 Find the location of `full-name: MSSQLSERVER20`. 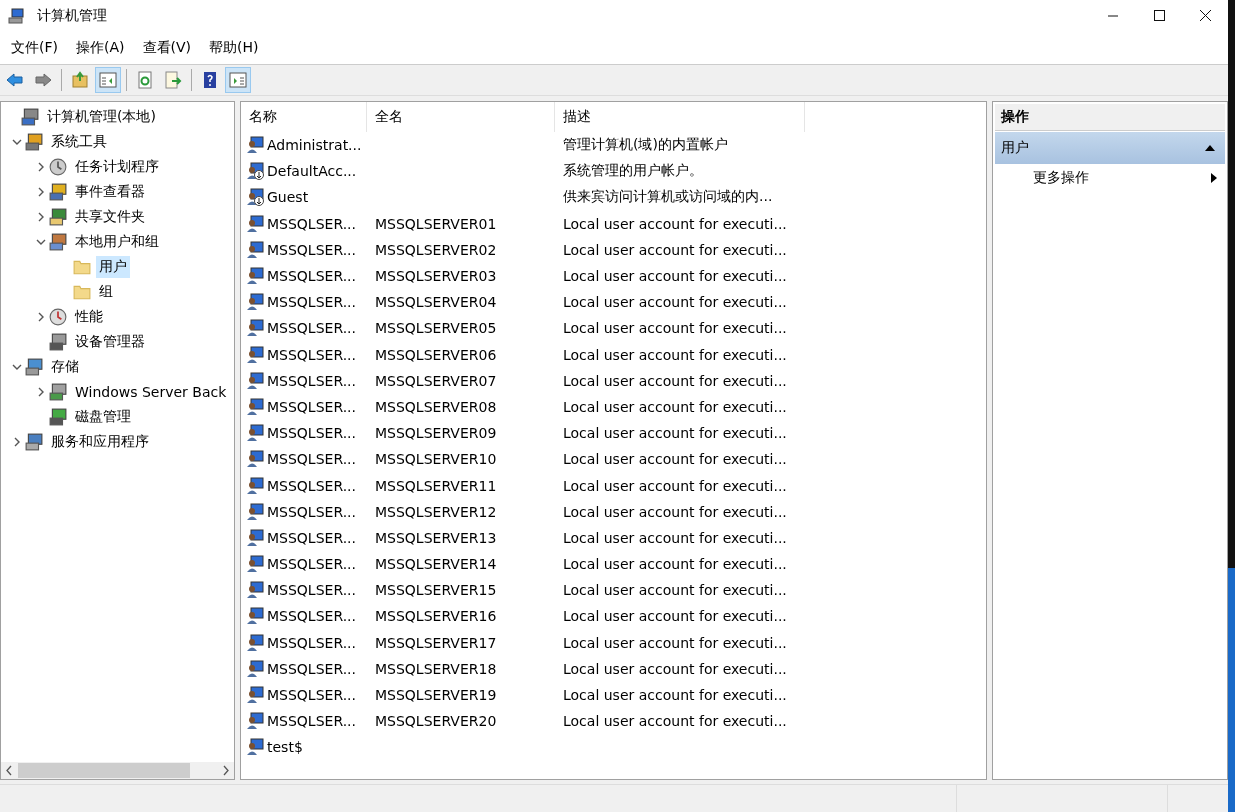

full-name: MSSQLSERVER20 is located at coordinates (436, 721).